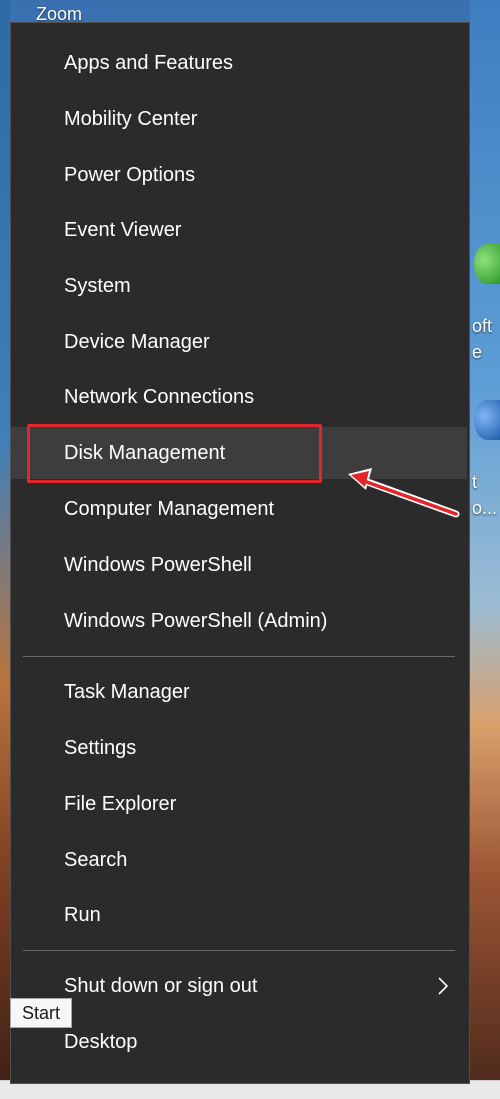 This screenshot has height=1099, width=500. What do you see at coordinates (239, 397) in the screenshot?
I see `menu-item-network-connections: Network Connections` at bounding box center [239, 397].